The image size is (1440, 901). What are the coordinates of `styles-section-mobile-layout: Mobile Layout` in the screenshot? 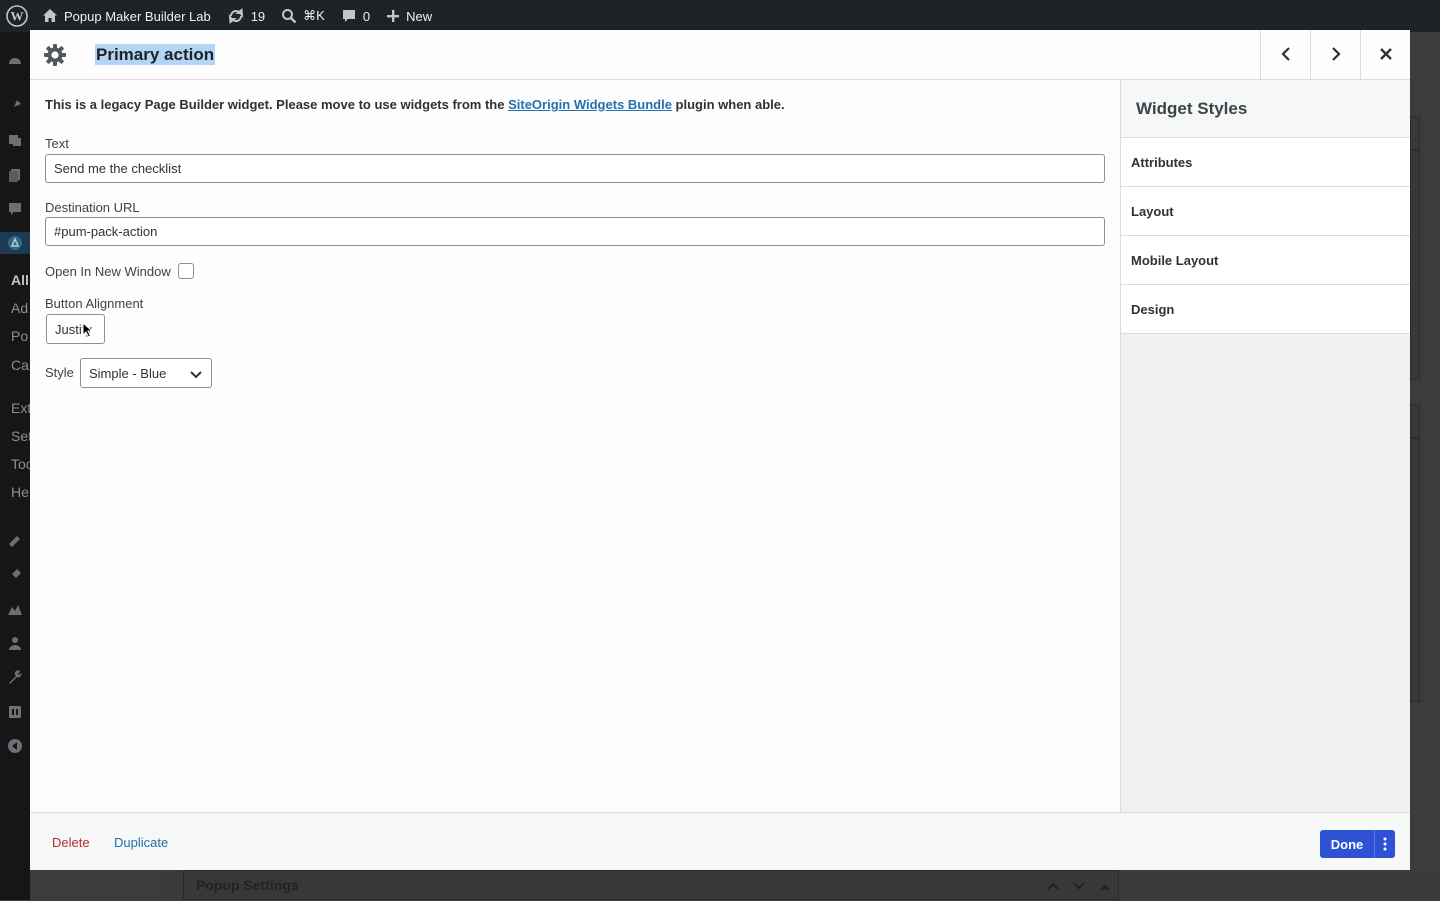 It's located at (1265, 260).